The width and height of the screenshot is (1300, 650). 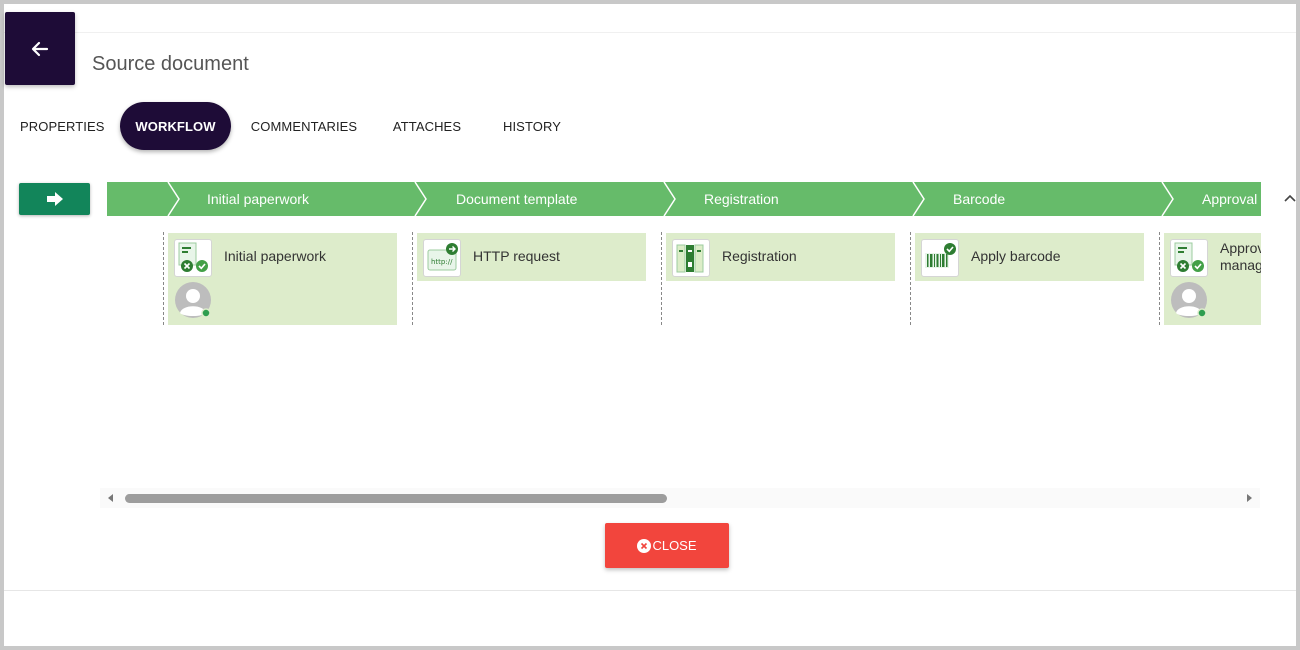 I want to click on registry-binders-icon, so click(x=691, y=258).